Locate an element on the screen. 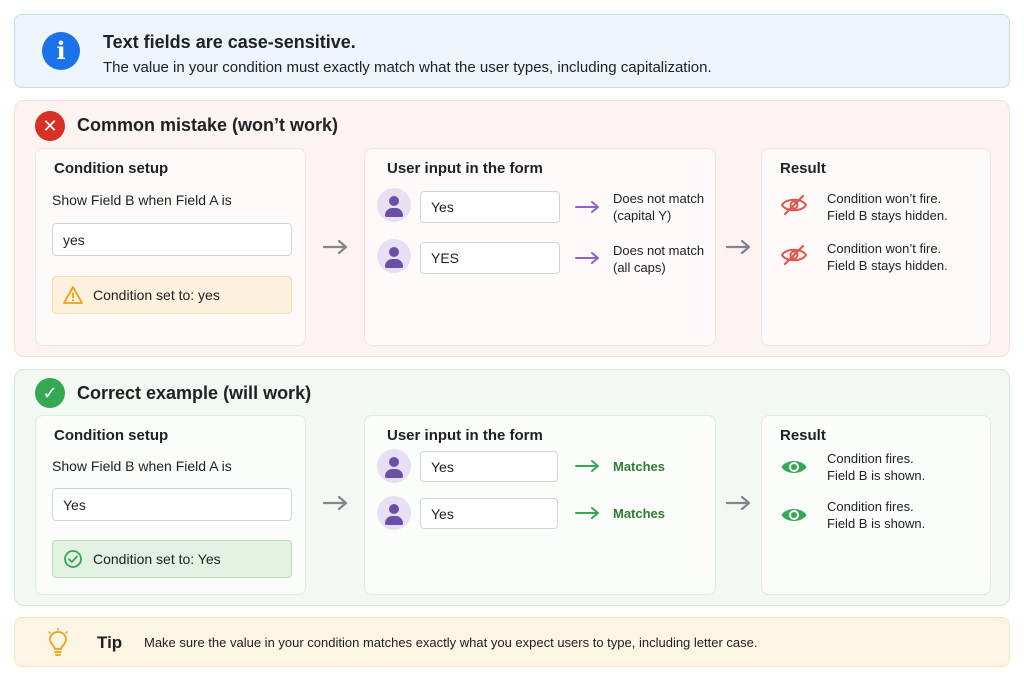 The height and width of the screenshot is (683, 1024). warning-icon is located at coordinates (73, 295).